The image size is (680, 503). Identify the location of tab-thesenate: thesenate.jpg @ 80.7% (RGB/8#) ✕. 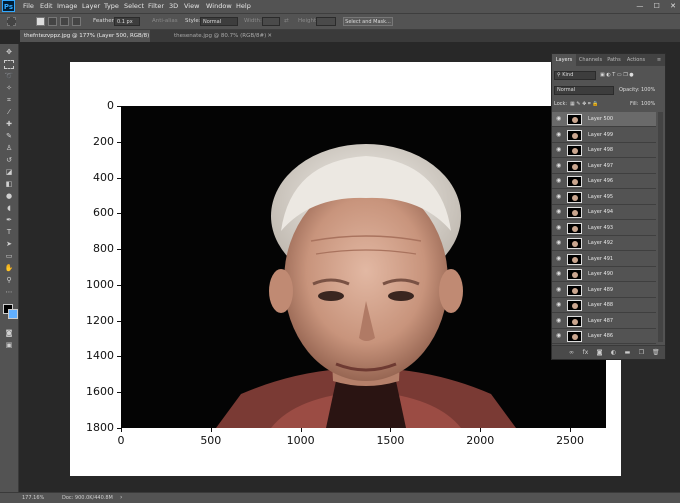
(222, 36).